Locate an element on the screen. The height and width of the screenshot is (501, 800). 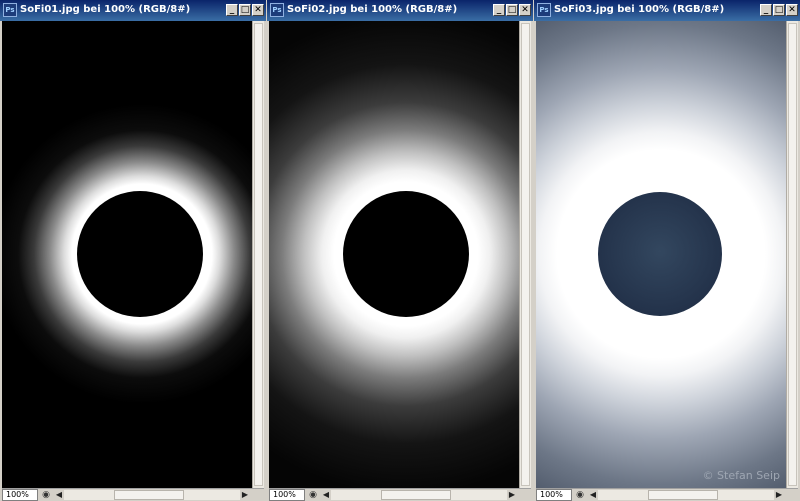
window-title: SoFi03.jpg bei 100% (RGB/8#) is located at coordinates (639, 9).